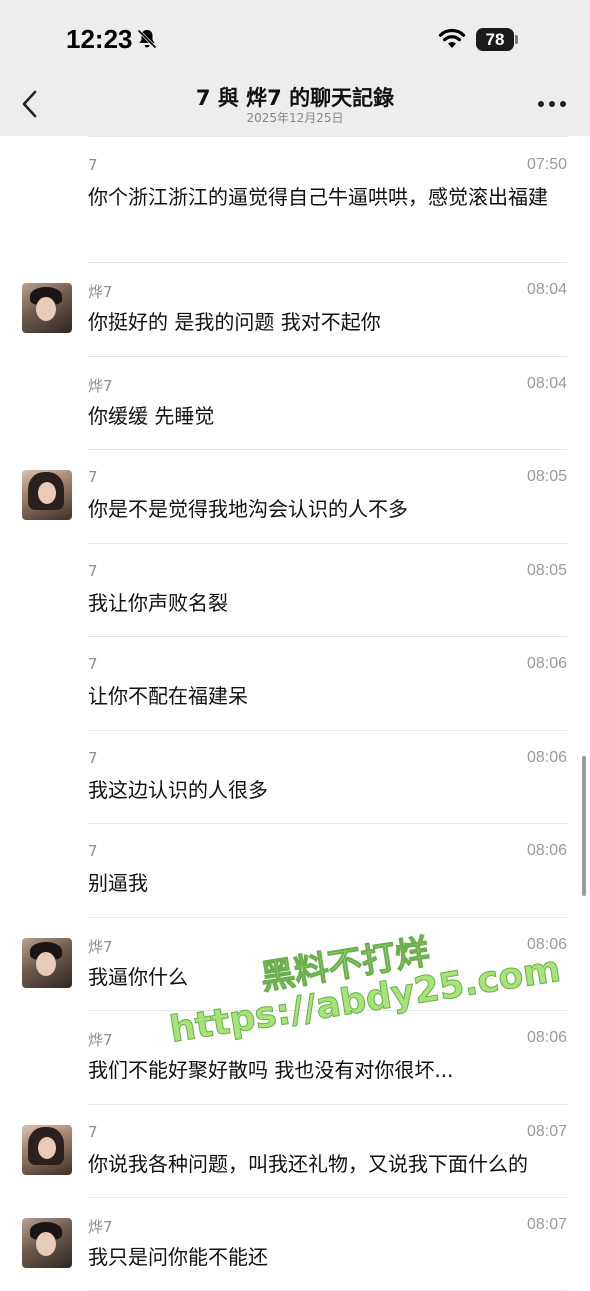  Describe the element at coordinates (295, 871) in the screenshot. I see `message-item: 7 08:06 别逼我` at that location.